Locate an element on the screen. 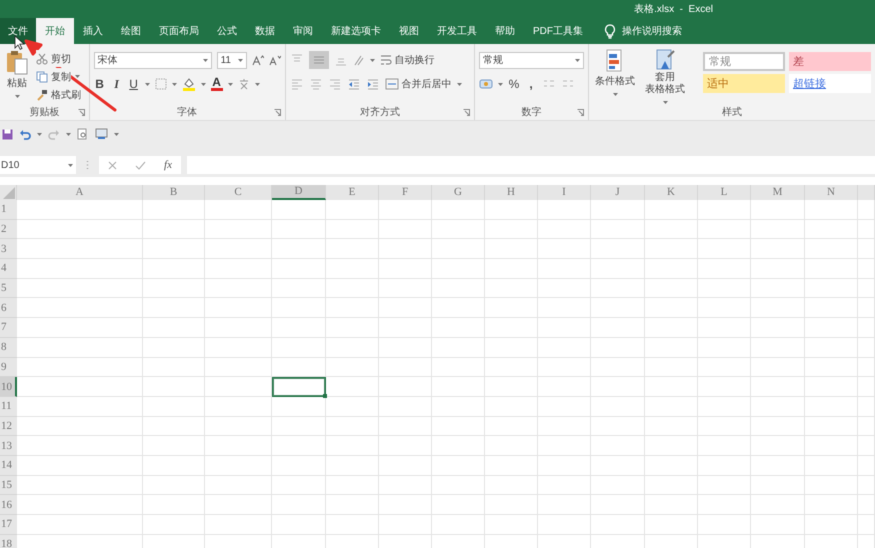 Image resolution: width=875 pixels, height=548 pixels. row-header: 10 is located at coordinates (8, 387).